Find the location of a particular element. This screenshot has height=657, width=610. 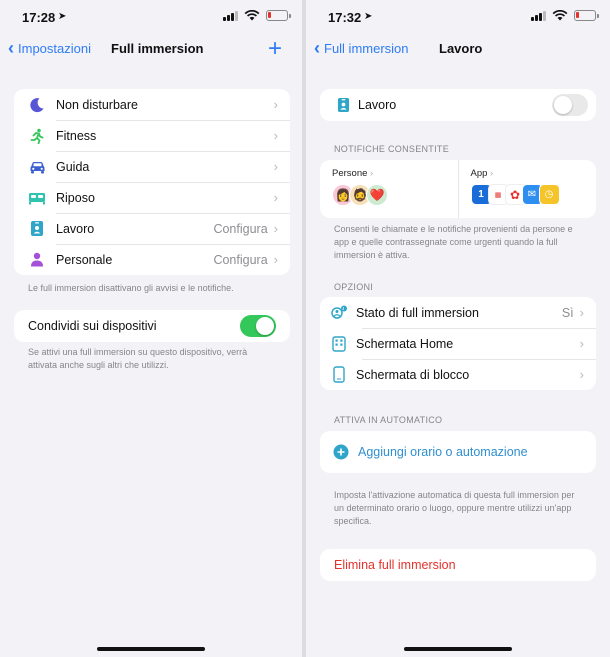

add-automation-button: Aggiungi orario o automazione is located at coordinates (458, 452).